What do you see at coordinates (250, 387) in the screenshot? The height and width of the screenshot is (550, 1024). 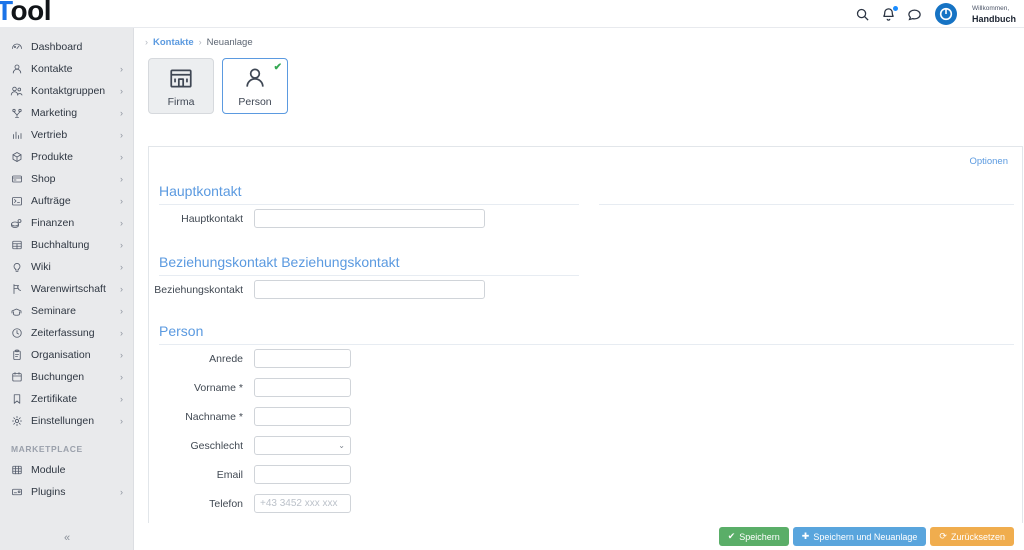 I see `field-row: Vorname *` at bounding box center [250, 387].